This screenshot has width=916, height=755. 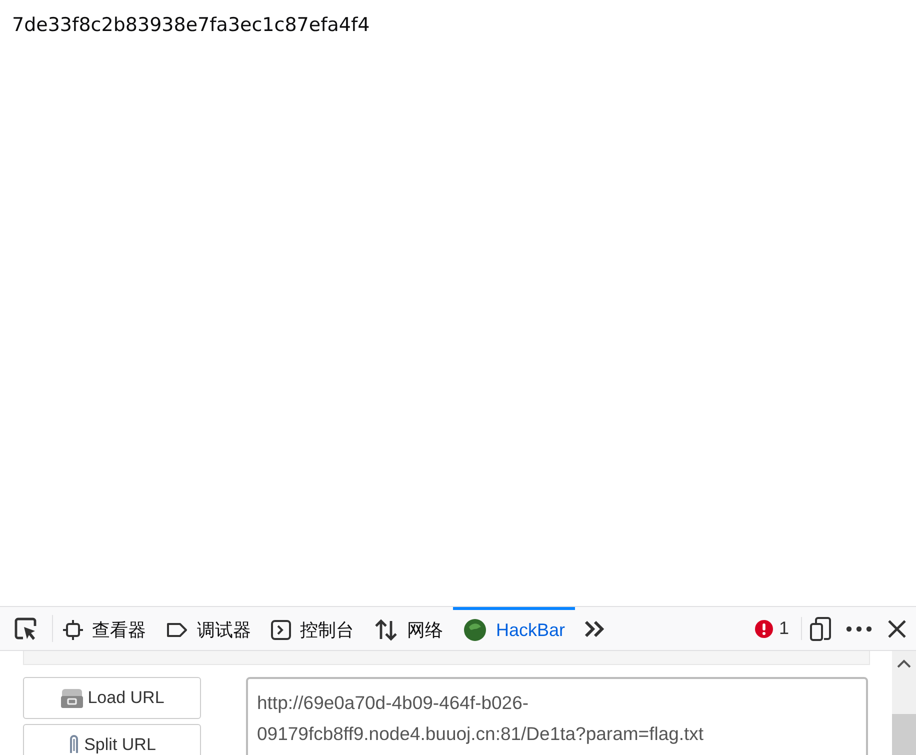 I want to click on scroll-up-icon, so click(x=904, y=664).